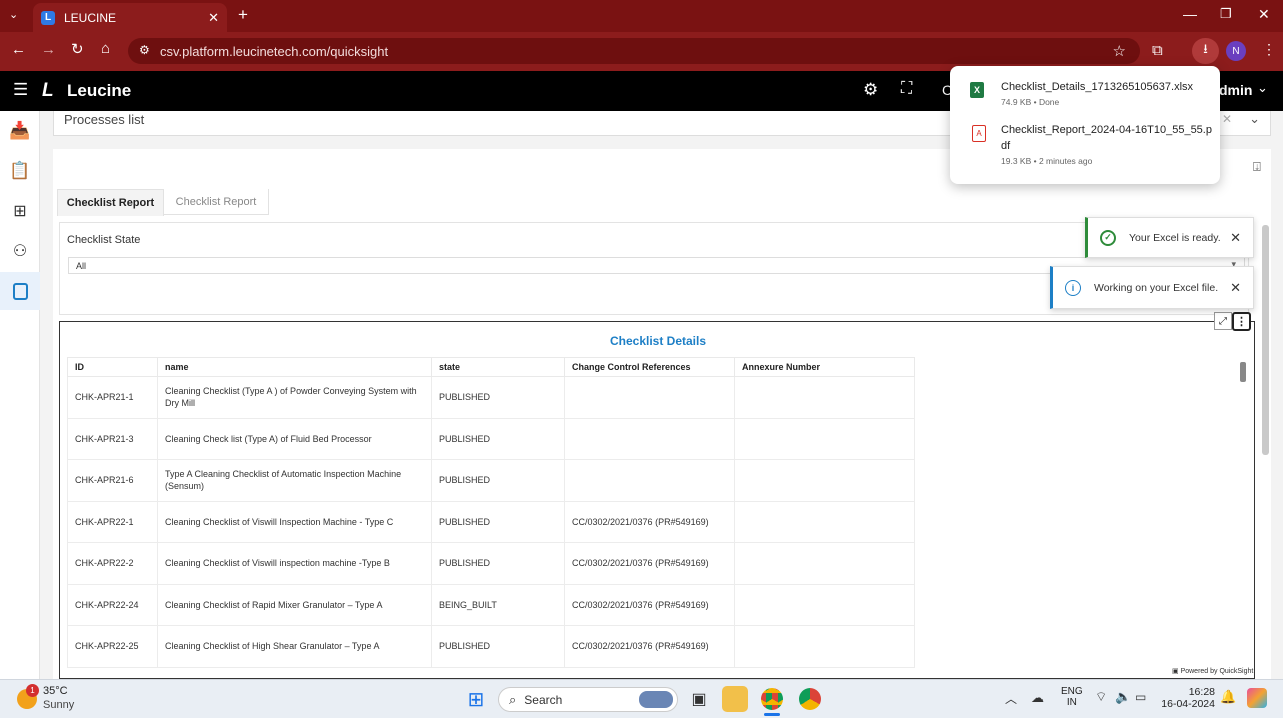  What do you see at coordinates (20, 131) in the screenshot?
I see `inbox-icon: 📥` at bounding box center [20, 131].